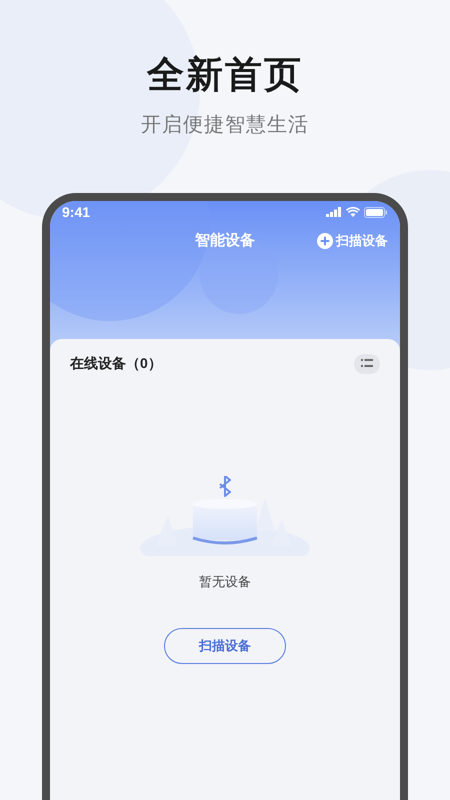  Describe the element at coordinates (225, 125) in the screenshot. I see `page-subheadline: 开启便捷智慧生活` at that location.